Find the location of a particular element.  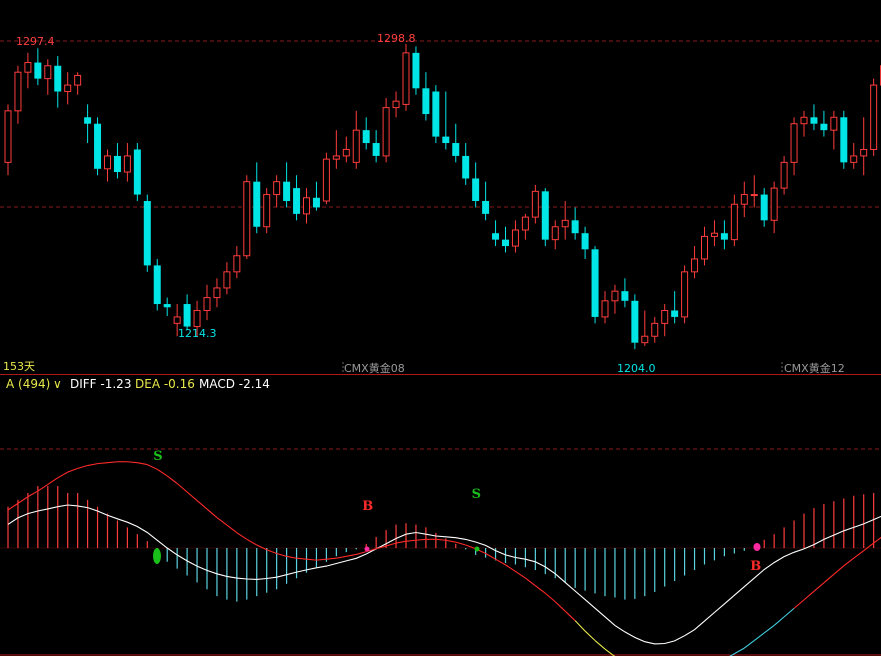

price-extreme-label: 1204.0 is located at coordinates (636, 368).